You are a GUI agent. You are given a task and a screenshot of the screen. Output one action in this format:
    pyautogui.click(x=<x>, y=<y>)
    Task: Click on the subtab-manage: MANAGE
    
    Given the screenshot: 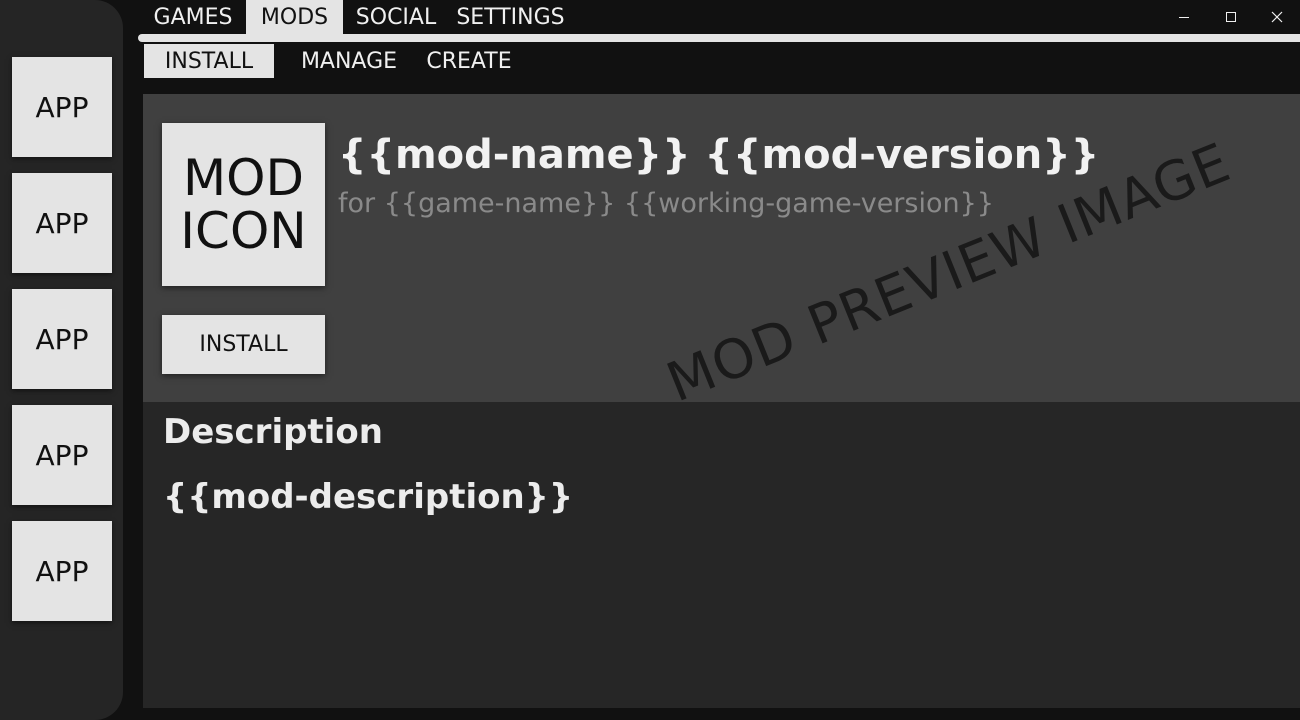 What is the action you would take?
    pyautogui.click(x=349, y=61)
    